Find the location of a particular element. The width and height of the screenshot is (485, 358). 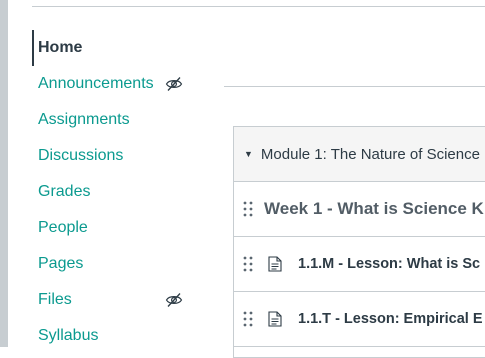

left-scroll-rail is located at coordinates (4, 173).